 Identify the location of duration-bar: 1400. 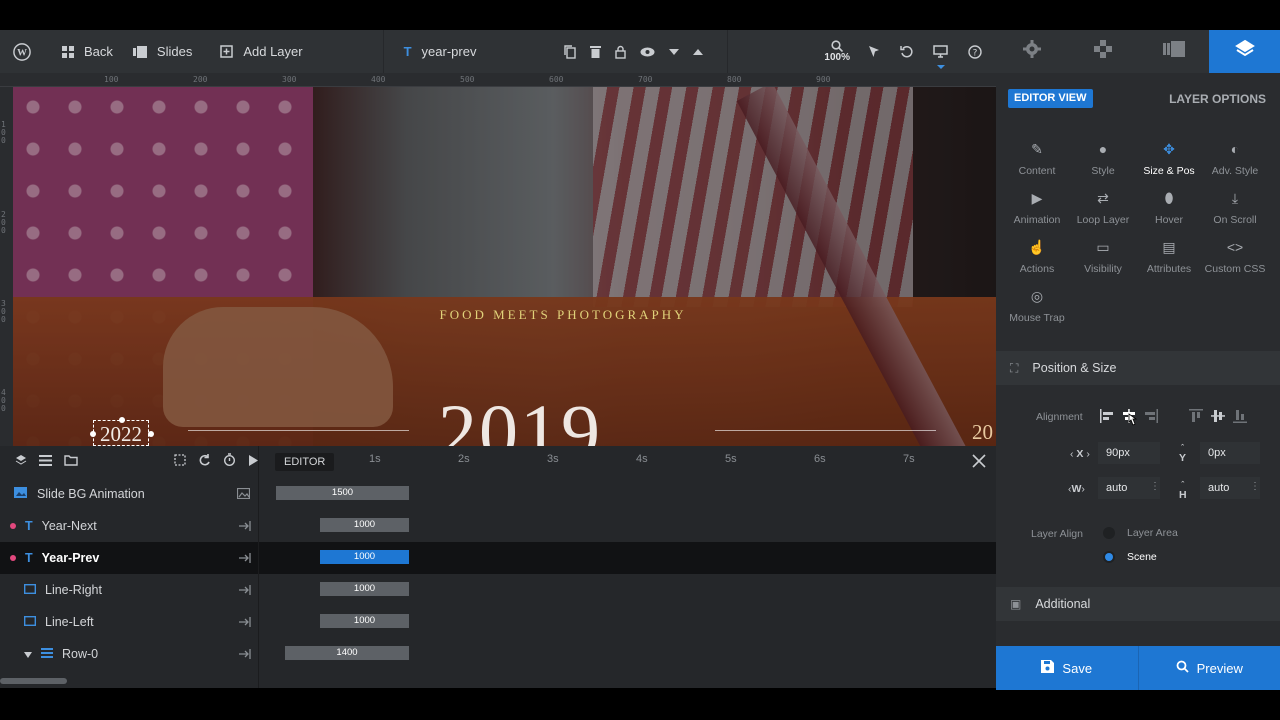
(347, 653).